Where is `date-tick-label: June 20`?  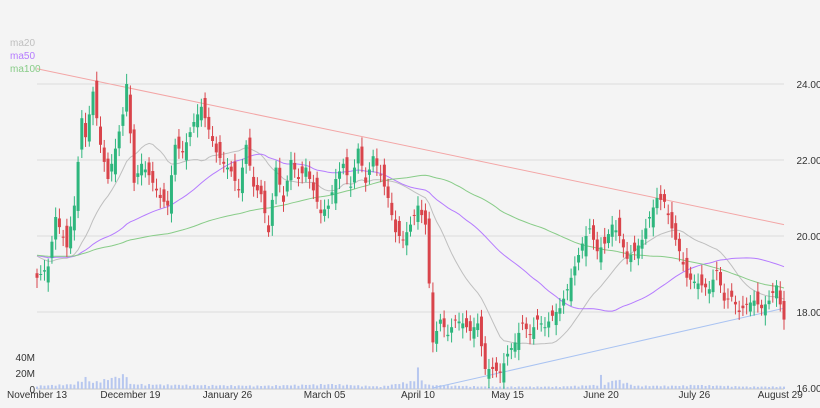
date-tick-label: June 20 is located at coordinates (601, 395).